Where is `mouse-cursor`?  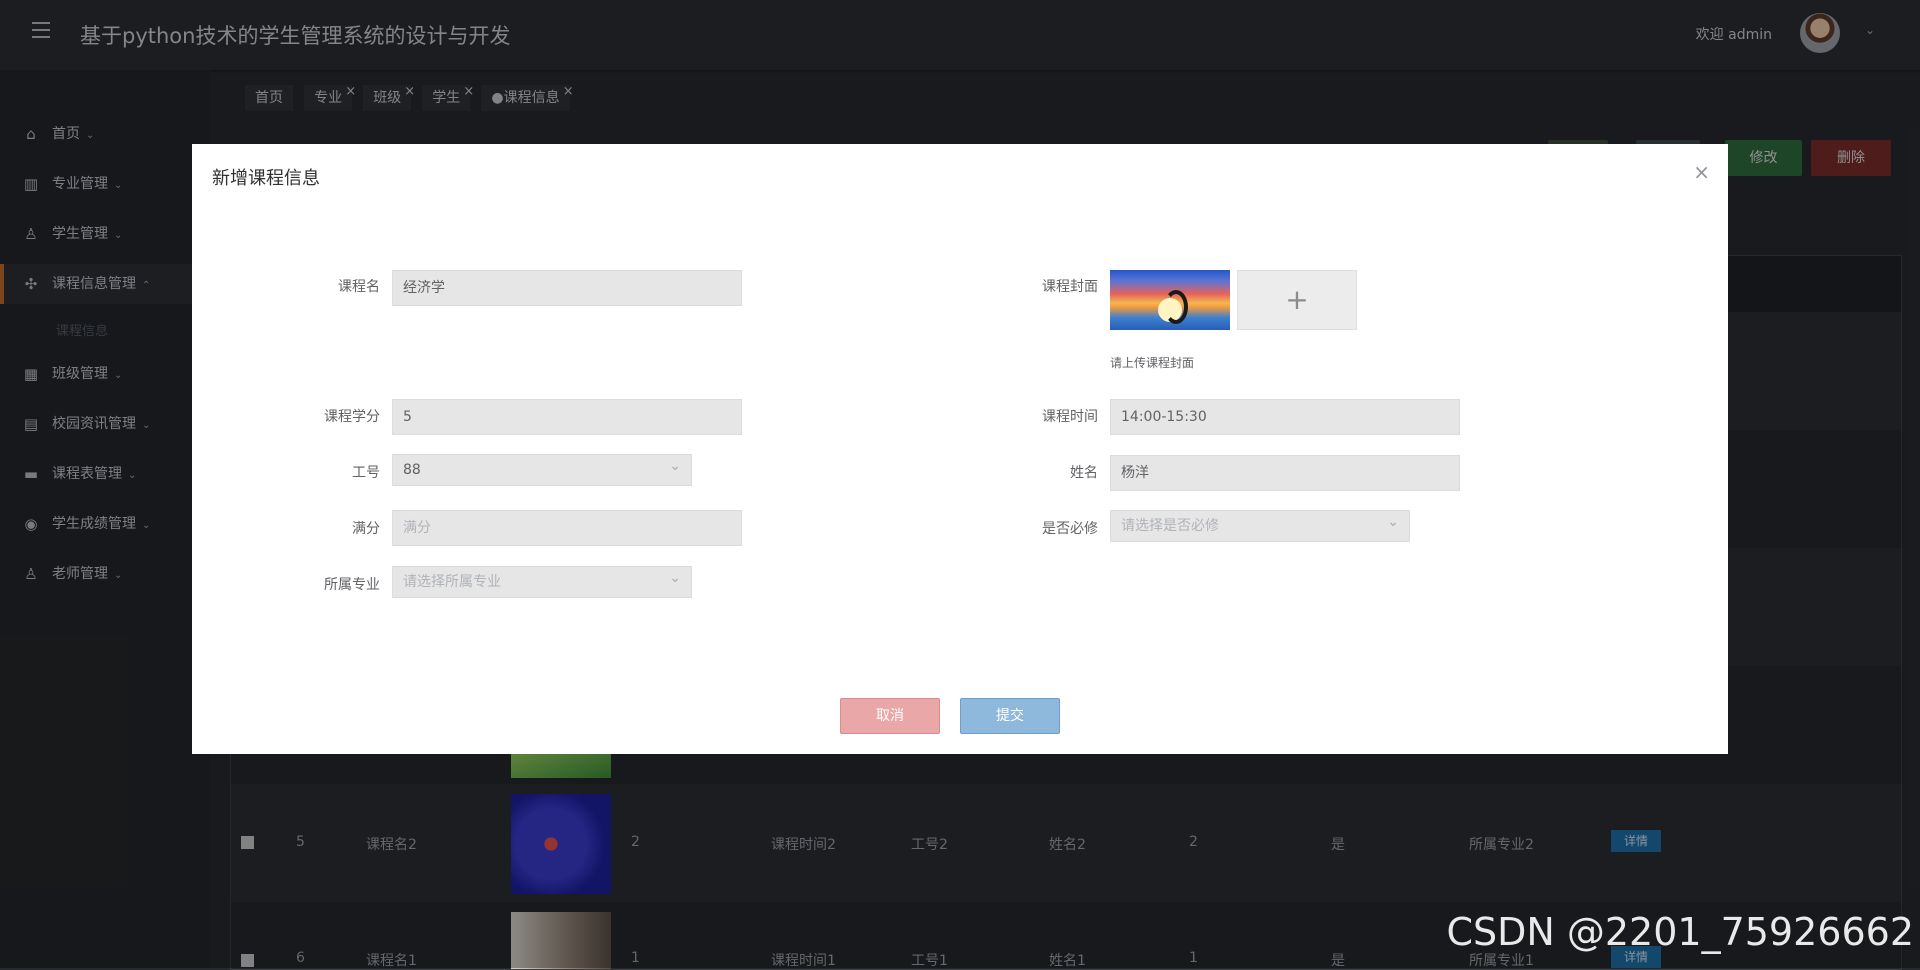
mouse-cursor is located at coordinates (555, 697).